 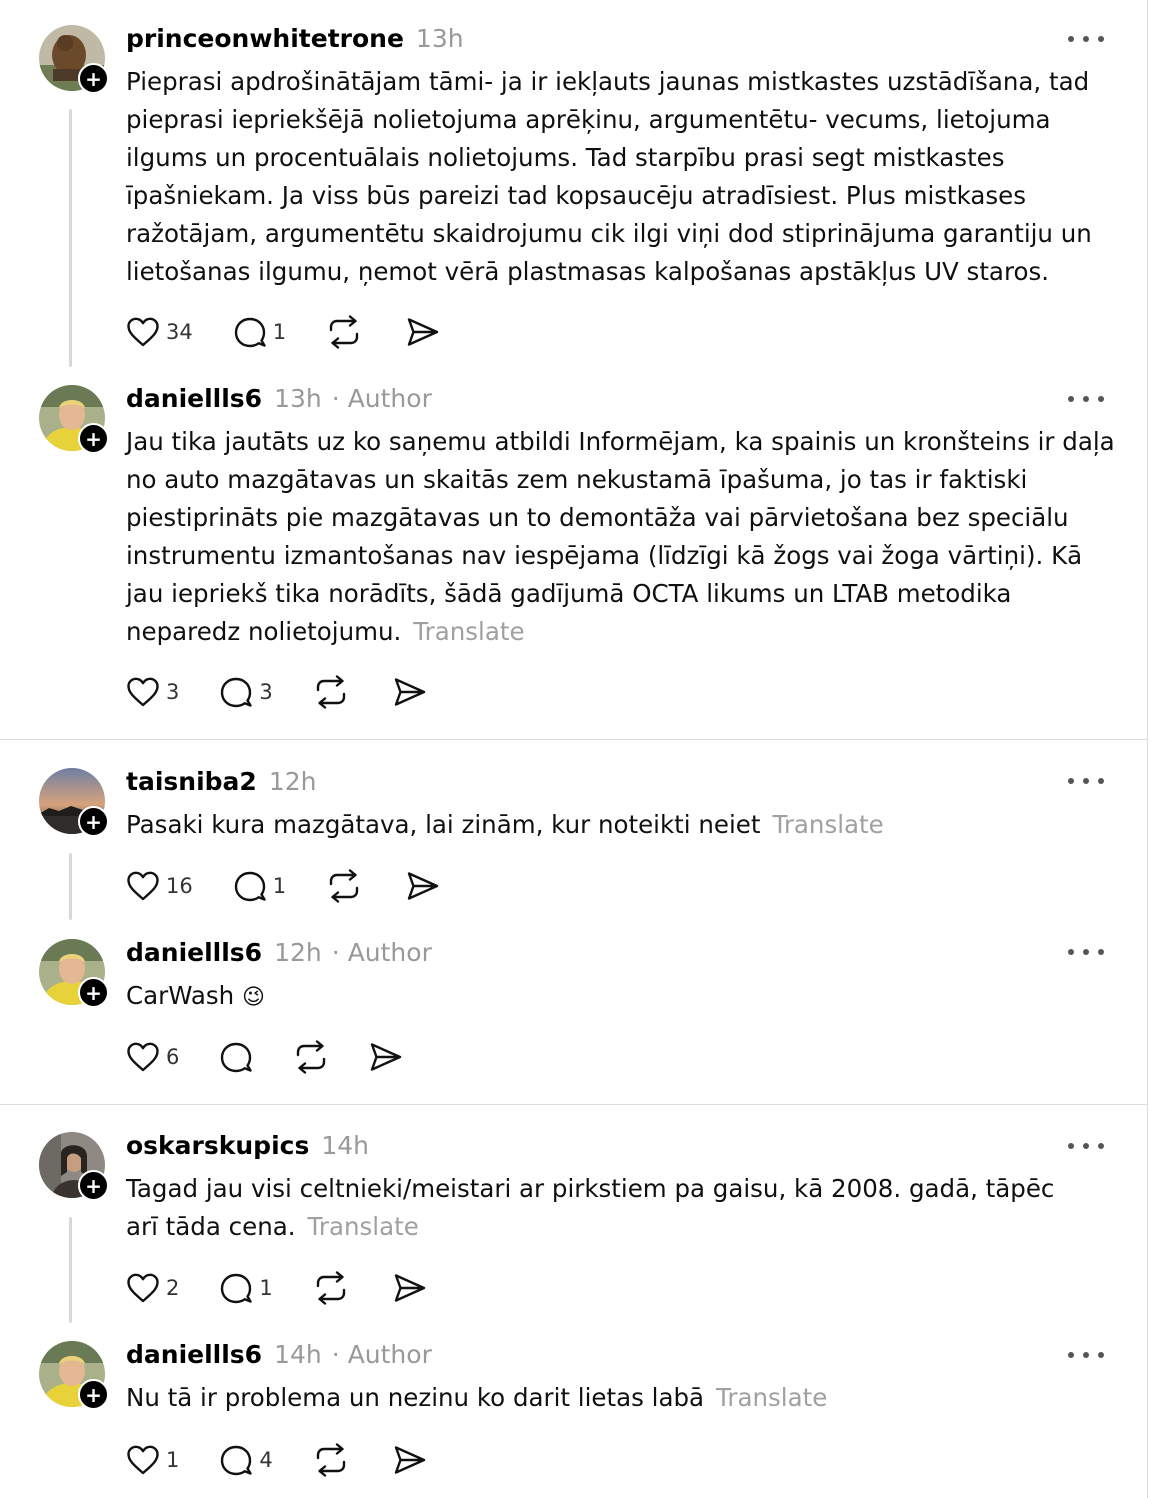 I want to click on username: princeonwhitetrone, so click(x=265, y=38).